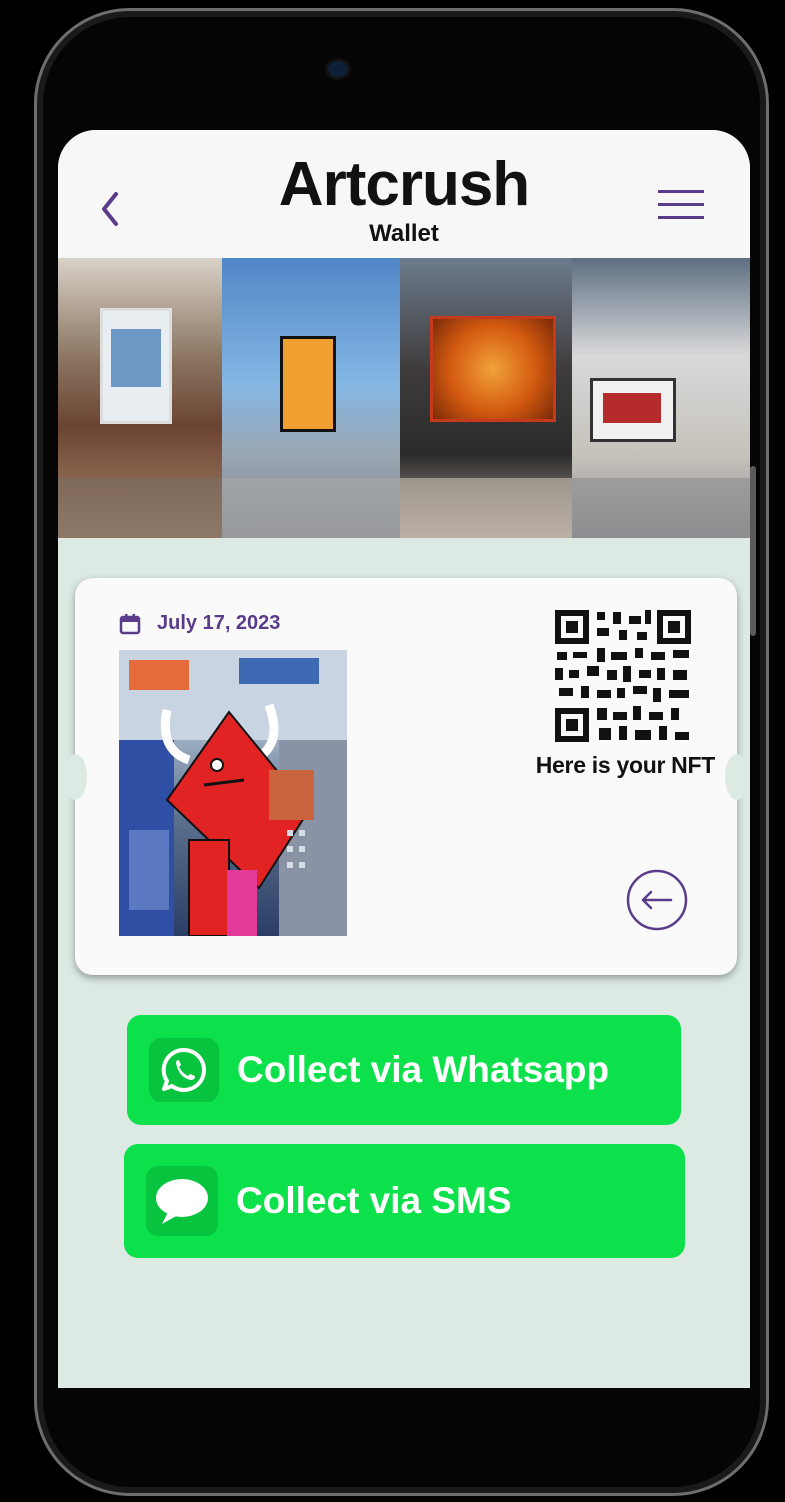 The height and width of the screenshot is (1502, 785). Describe the element at coordinates (338, 69) in the screenshot. I see `front-camera` at that location.